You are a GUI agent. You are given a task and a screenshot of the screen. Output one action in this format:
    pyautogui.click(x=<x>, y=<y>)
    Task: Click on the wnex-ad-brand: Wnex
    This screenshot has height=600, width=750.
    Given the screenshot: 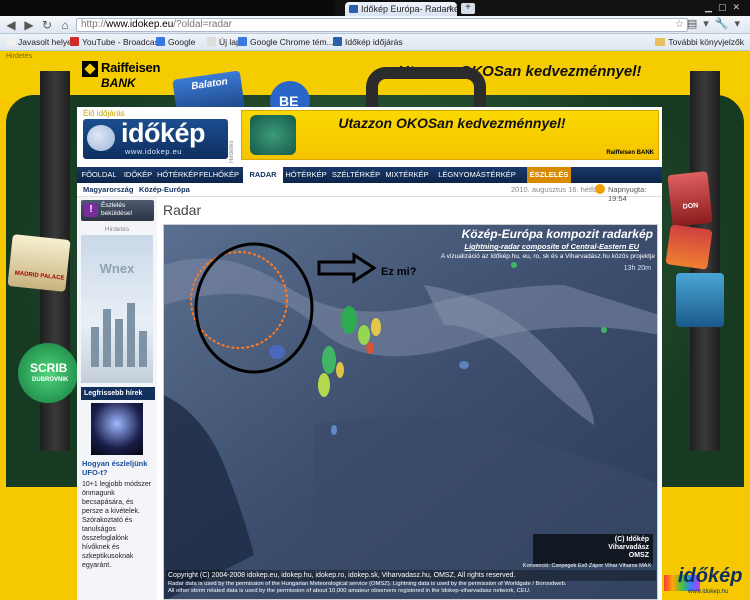 What is the action you would take?
    pyautogui.click(x=117, y=268)
    